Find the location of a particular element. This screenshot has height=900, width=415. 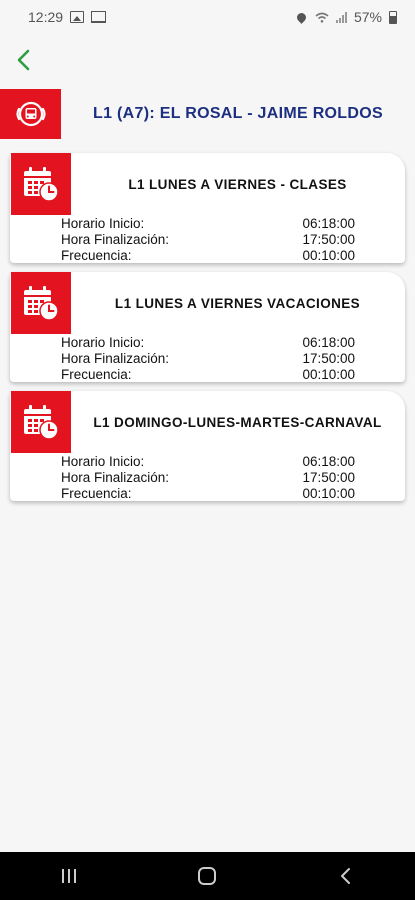

chevron-left-icon is located at coordinates (23, 60).